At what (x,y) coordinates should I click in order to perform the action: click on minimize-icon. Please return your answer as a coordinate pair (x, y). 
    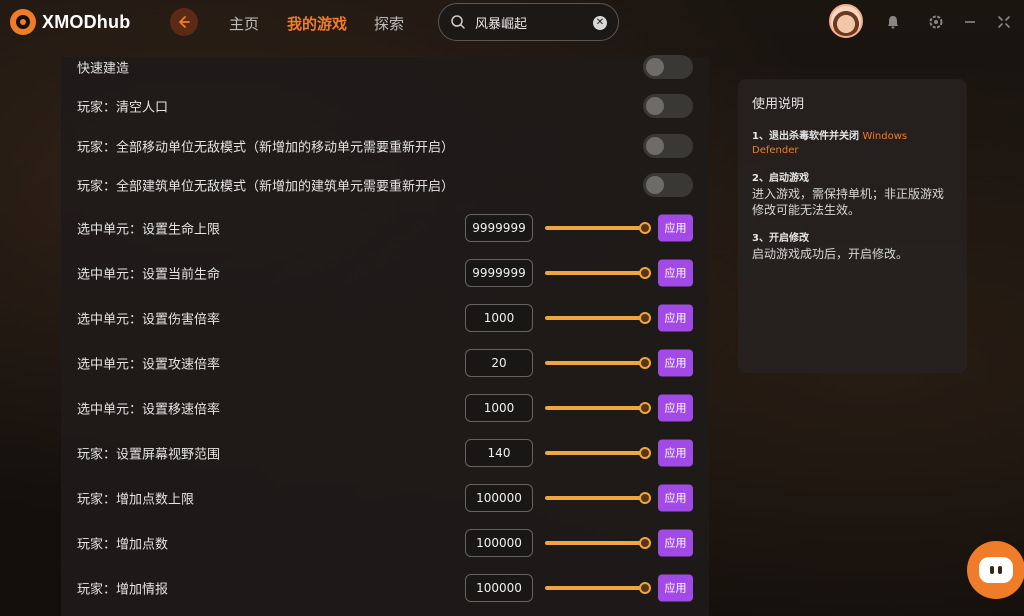
    Looking at the image, I should click on (970, 22).